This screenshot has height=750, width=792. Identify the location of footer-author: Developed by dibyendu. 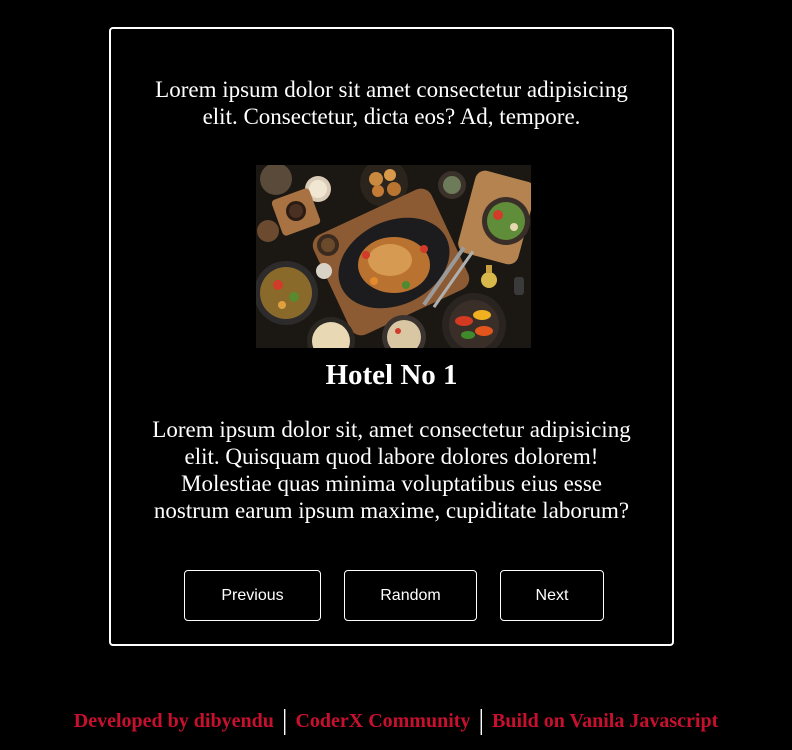
(173, 721).